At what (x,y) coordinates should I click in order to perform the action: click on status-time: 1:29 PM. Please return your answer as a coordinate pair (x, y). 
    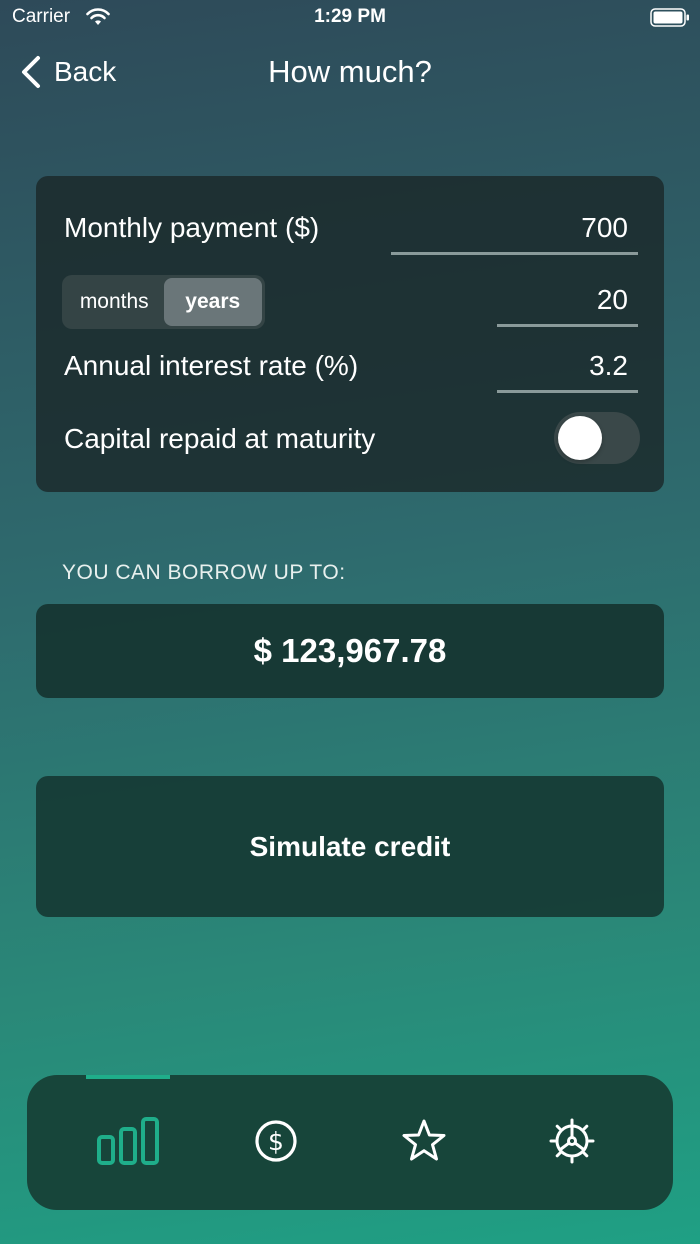
    Looking at the image, I should click on (350, 16).